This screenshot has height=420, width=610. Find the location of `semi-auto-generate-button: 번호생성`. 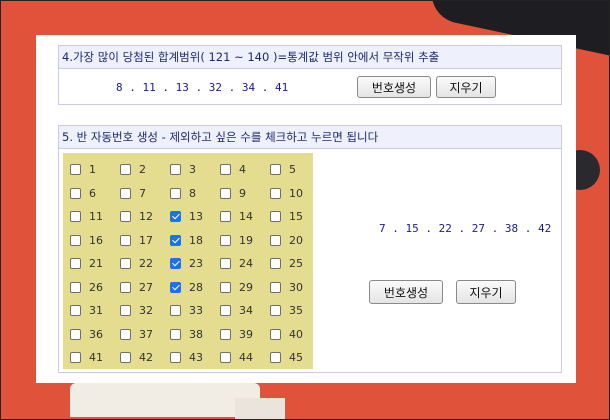

semi-auto-generate-button: 번호생성 is located at coordinates (406, 292).